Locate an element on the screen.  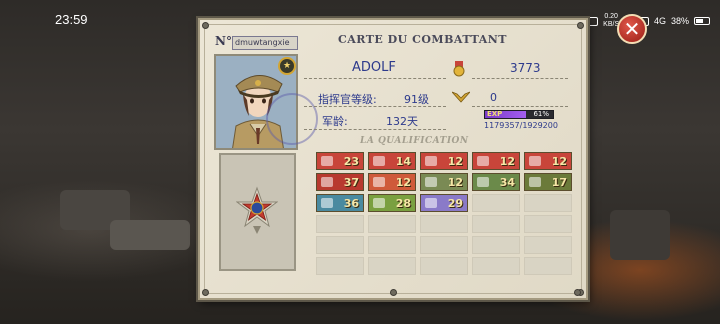
medal-icon is located at coordinates (459, 69).